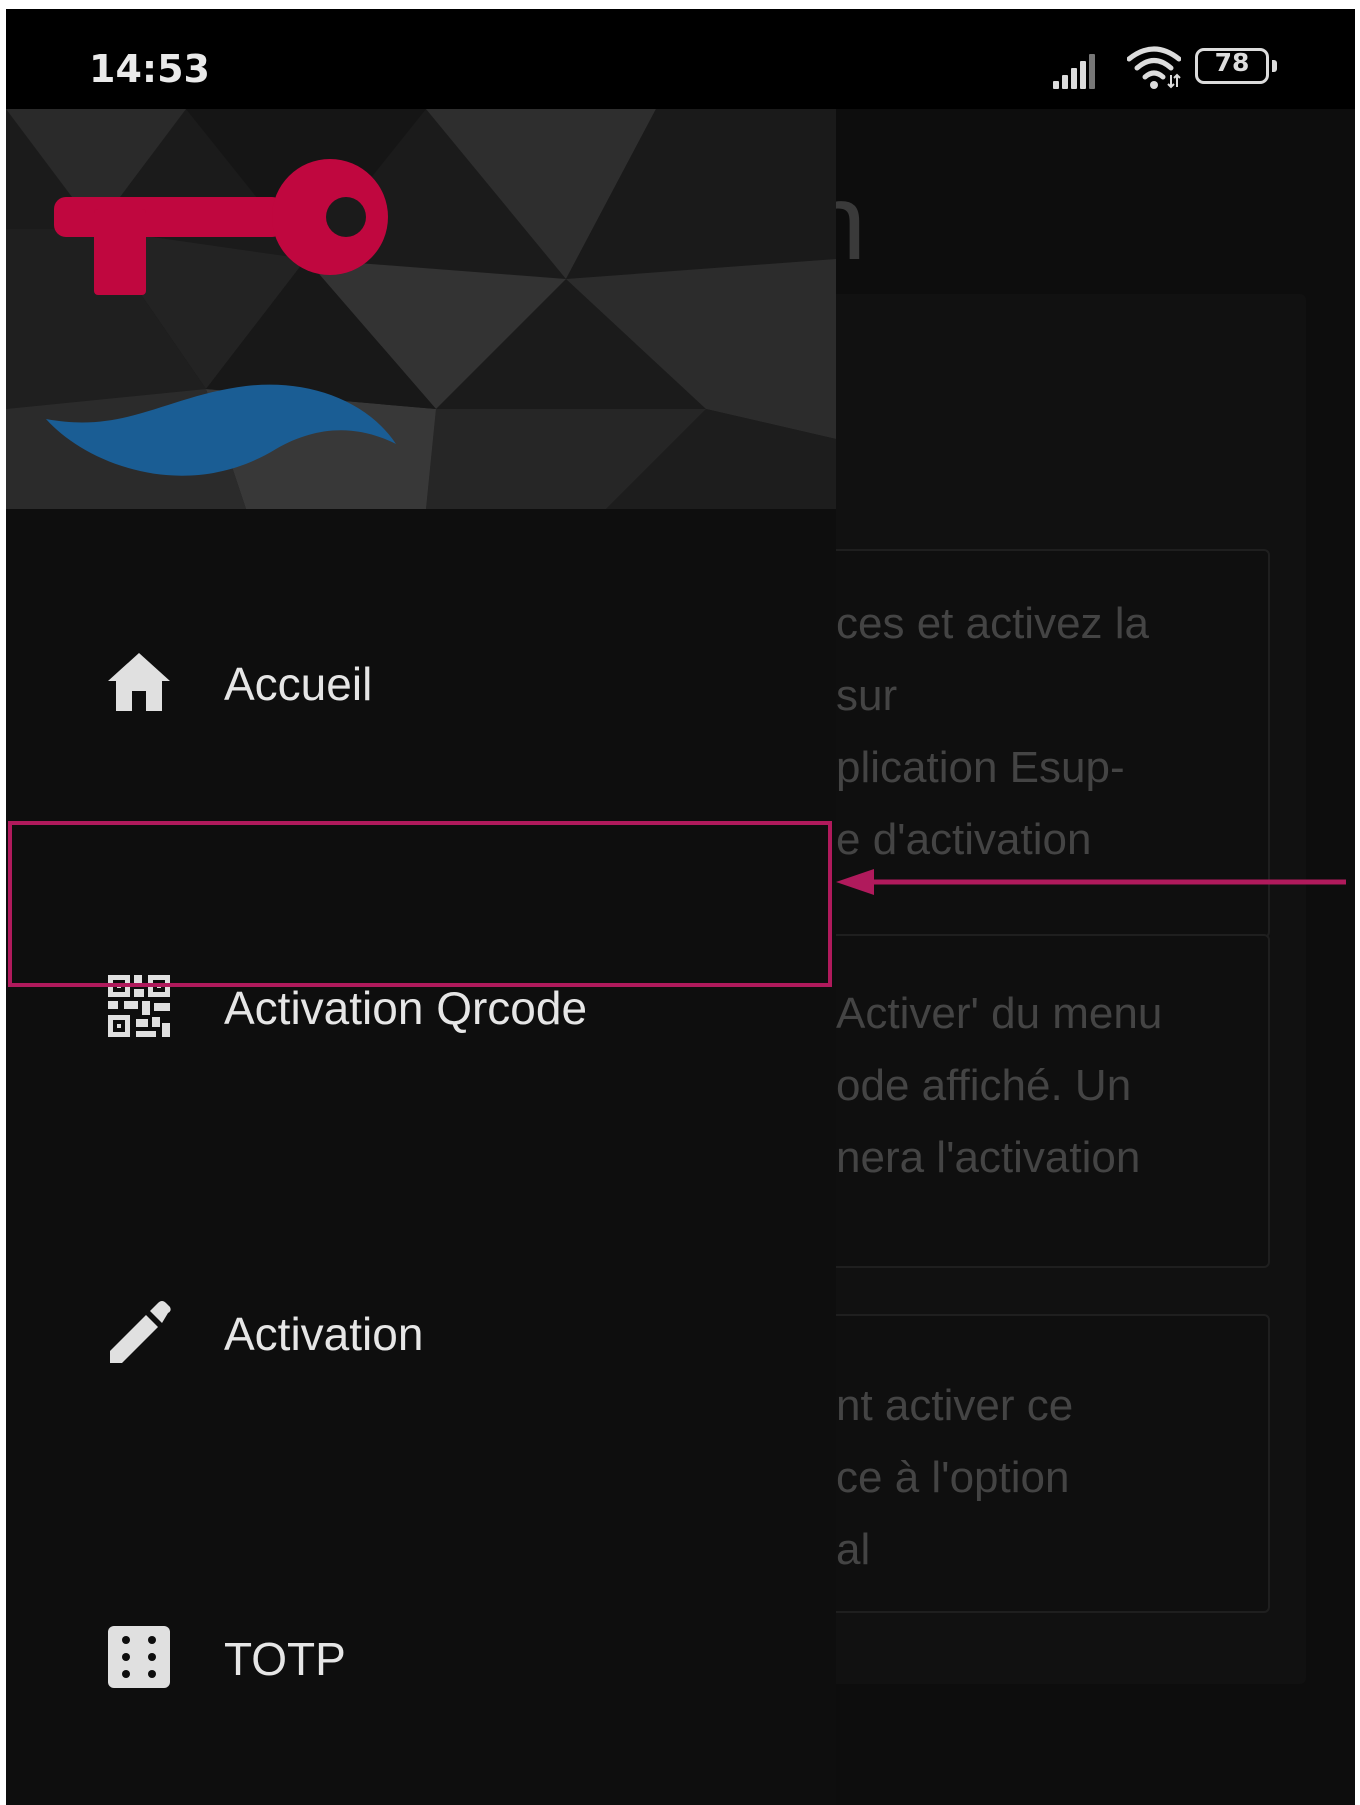  What do you see at coordinates (420, 904) in the screenshot?
I see `highlight-box` at bounding box center [420, 904].